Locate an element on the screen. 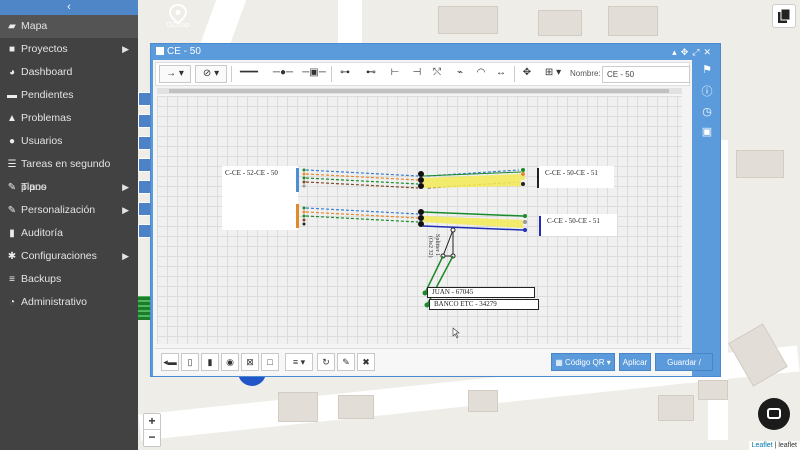 The width and height of the screenshot is (800, 450). zoom-control: + − is located at coordinates (152, 430).